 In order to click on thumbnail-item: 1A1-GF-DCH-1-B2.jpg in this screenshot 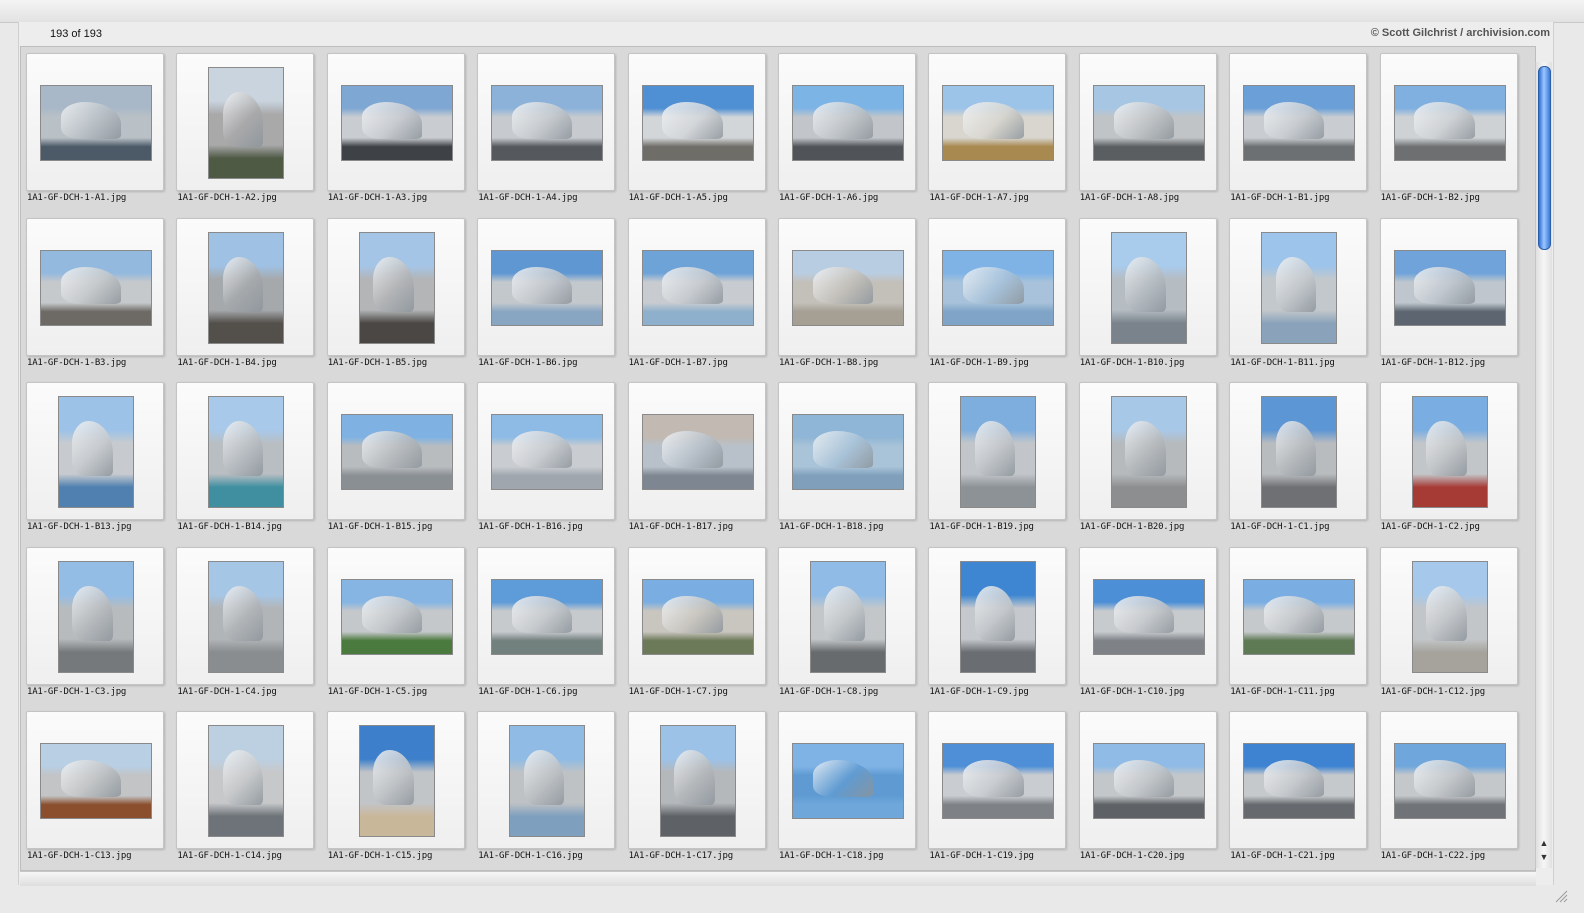, I will do `click(1450, 129)`.